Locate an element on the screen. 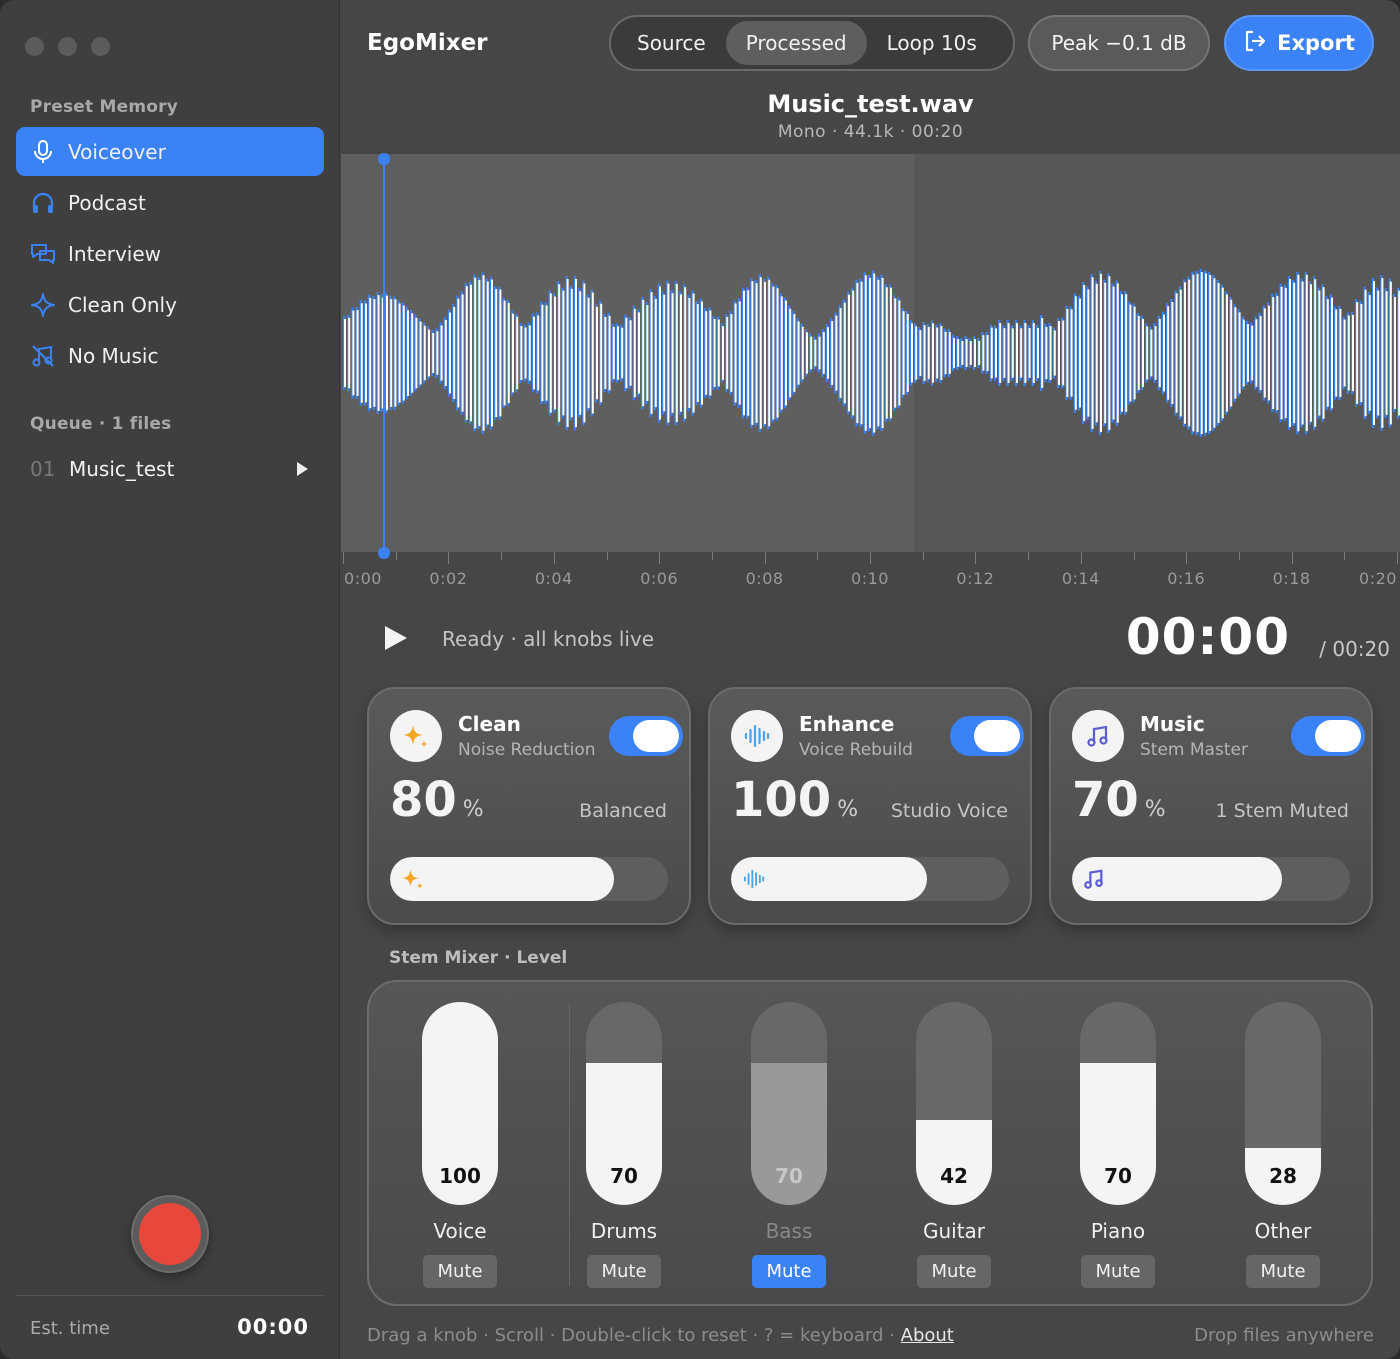 Image resolution: width=1400 pixels, height=1359 pixels. card-value: 100% is located at coordinates (794, 800).